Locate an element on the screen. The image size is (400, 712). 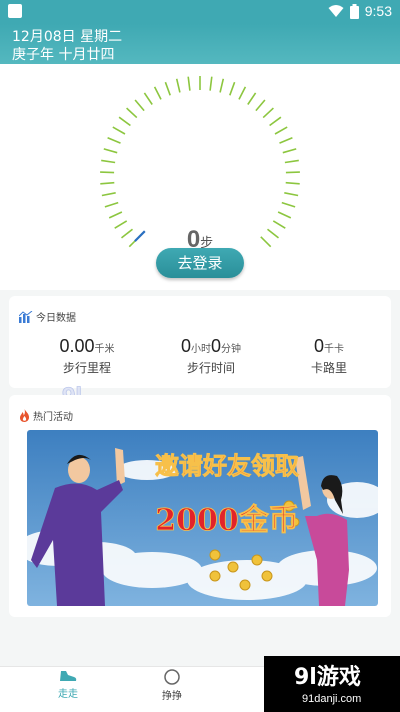
watermark-logo-text: 9l游戏 is located at coordinates (327, 677).